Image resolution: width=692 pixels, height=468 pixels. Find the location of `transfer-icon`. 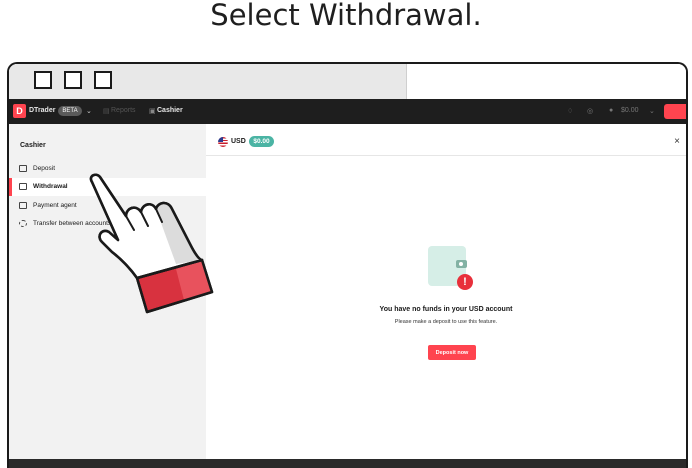

transfer-icon is located at coordinates (23, 223).